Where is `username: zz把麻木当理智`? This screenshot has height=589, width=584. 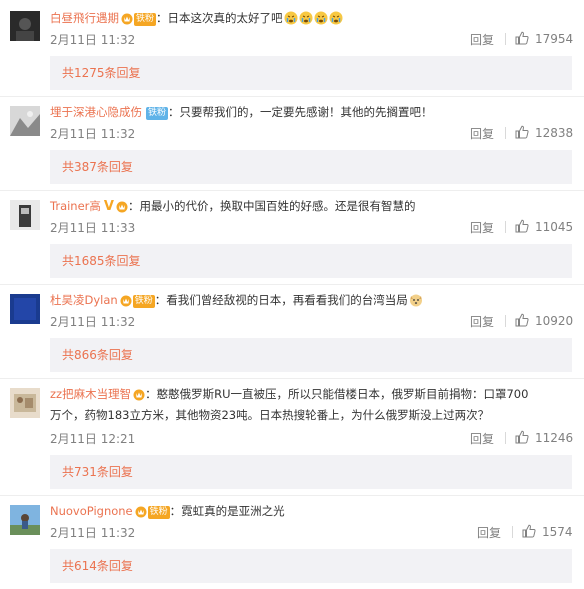 username: zz把麻木当理智 is located at coordinates (90, 394).